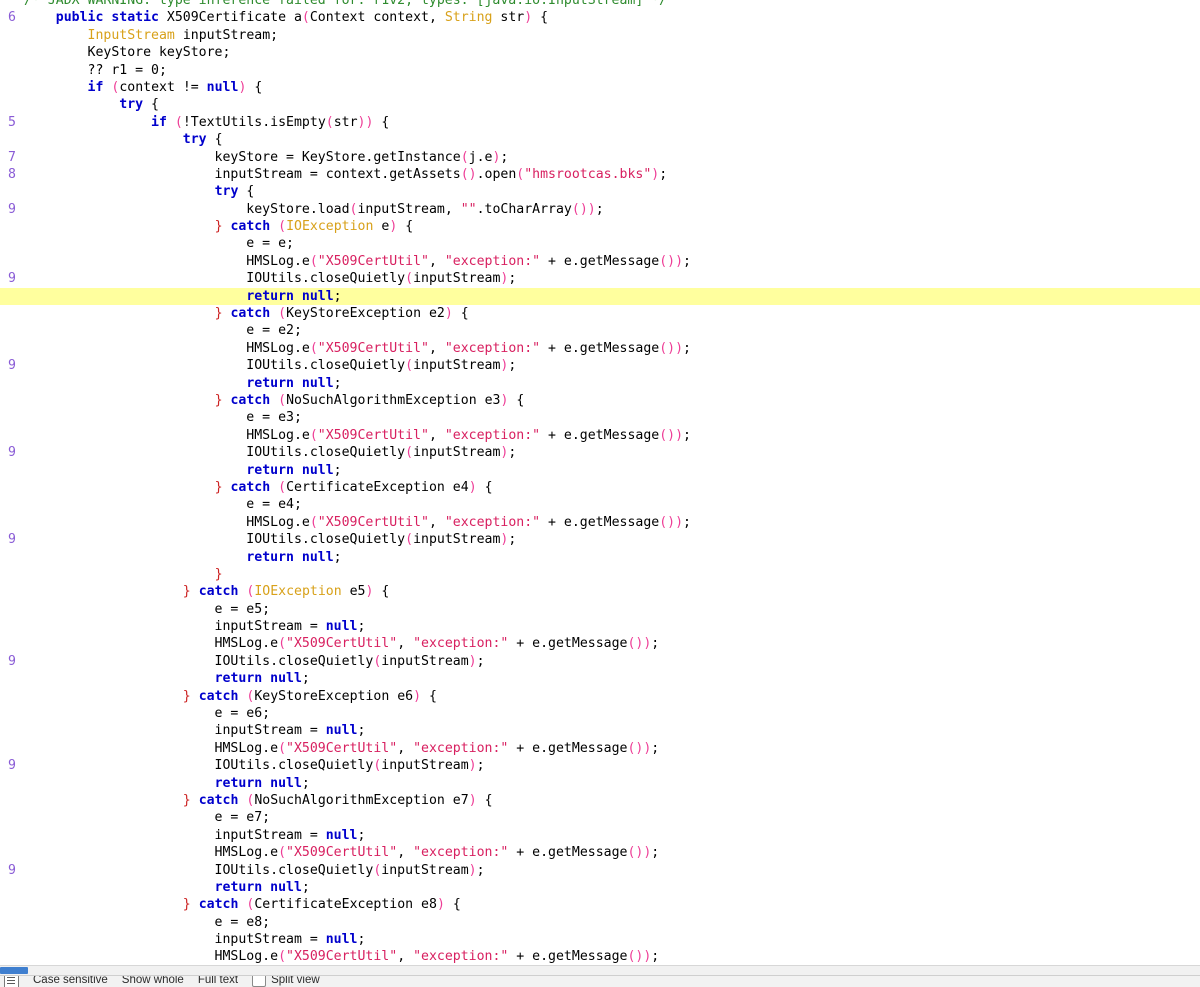  What do you see at coordinates (286, 981) in the screenshot?
I see `split-view-checkbox: Split view` at bounding box center [286, 981].